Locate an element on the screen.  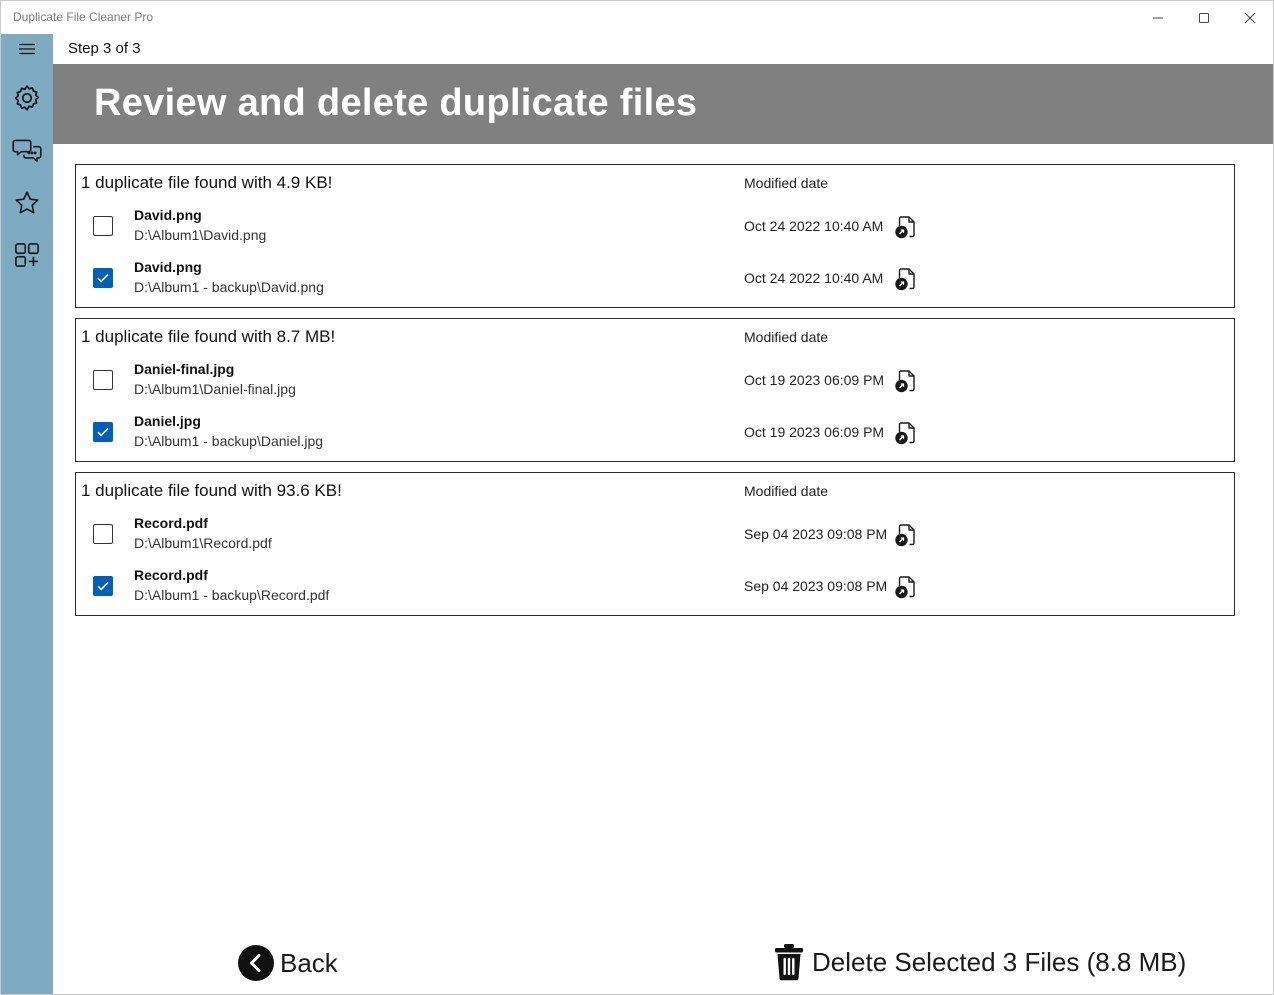
back-button: Back is located at coordinates (288, 963).